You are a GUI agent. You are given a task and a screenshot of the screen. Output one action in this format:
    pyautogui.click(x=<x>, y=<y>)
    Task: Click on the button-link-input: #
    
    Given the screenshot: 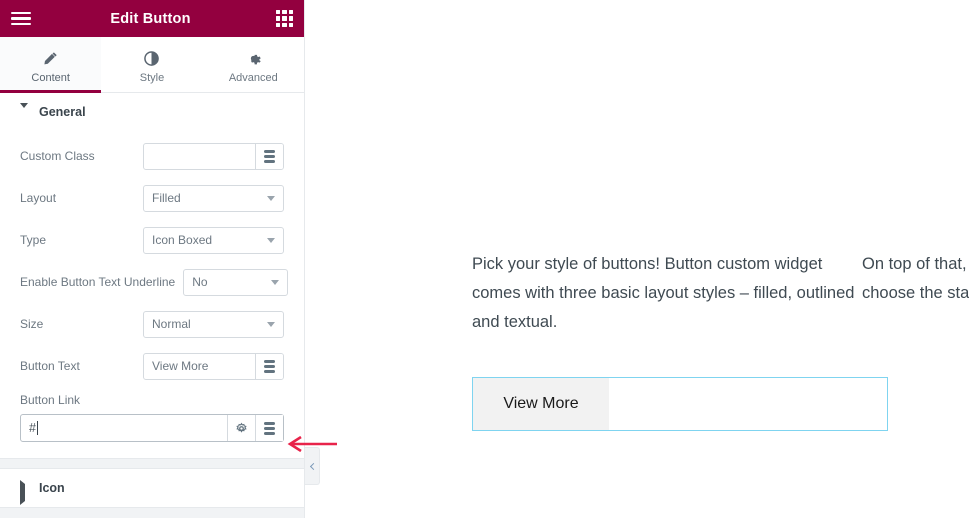 What is the action you would take?
    pyautogui.click(x=124, y=428)
    